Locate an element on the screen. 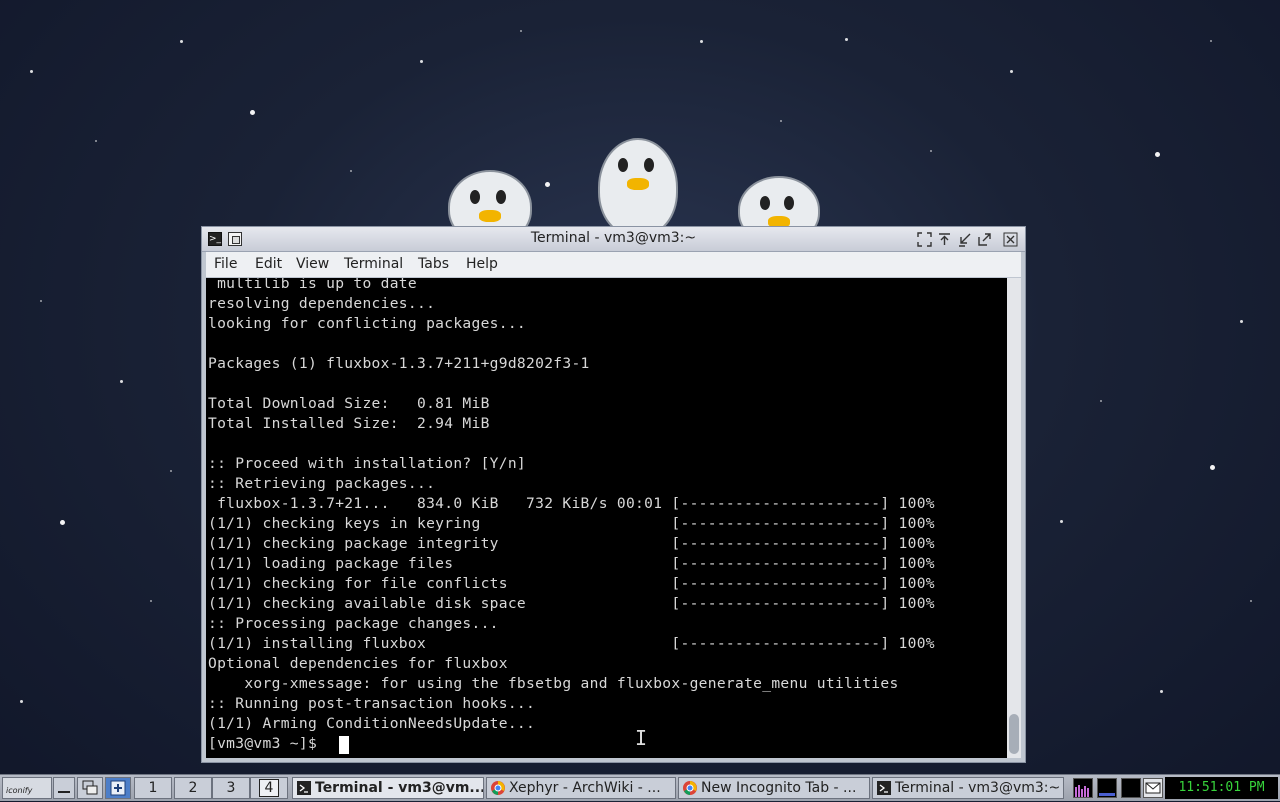 The image size is (1280, 802). maximize-button is located at coordinates (984, 239).